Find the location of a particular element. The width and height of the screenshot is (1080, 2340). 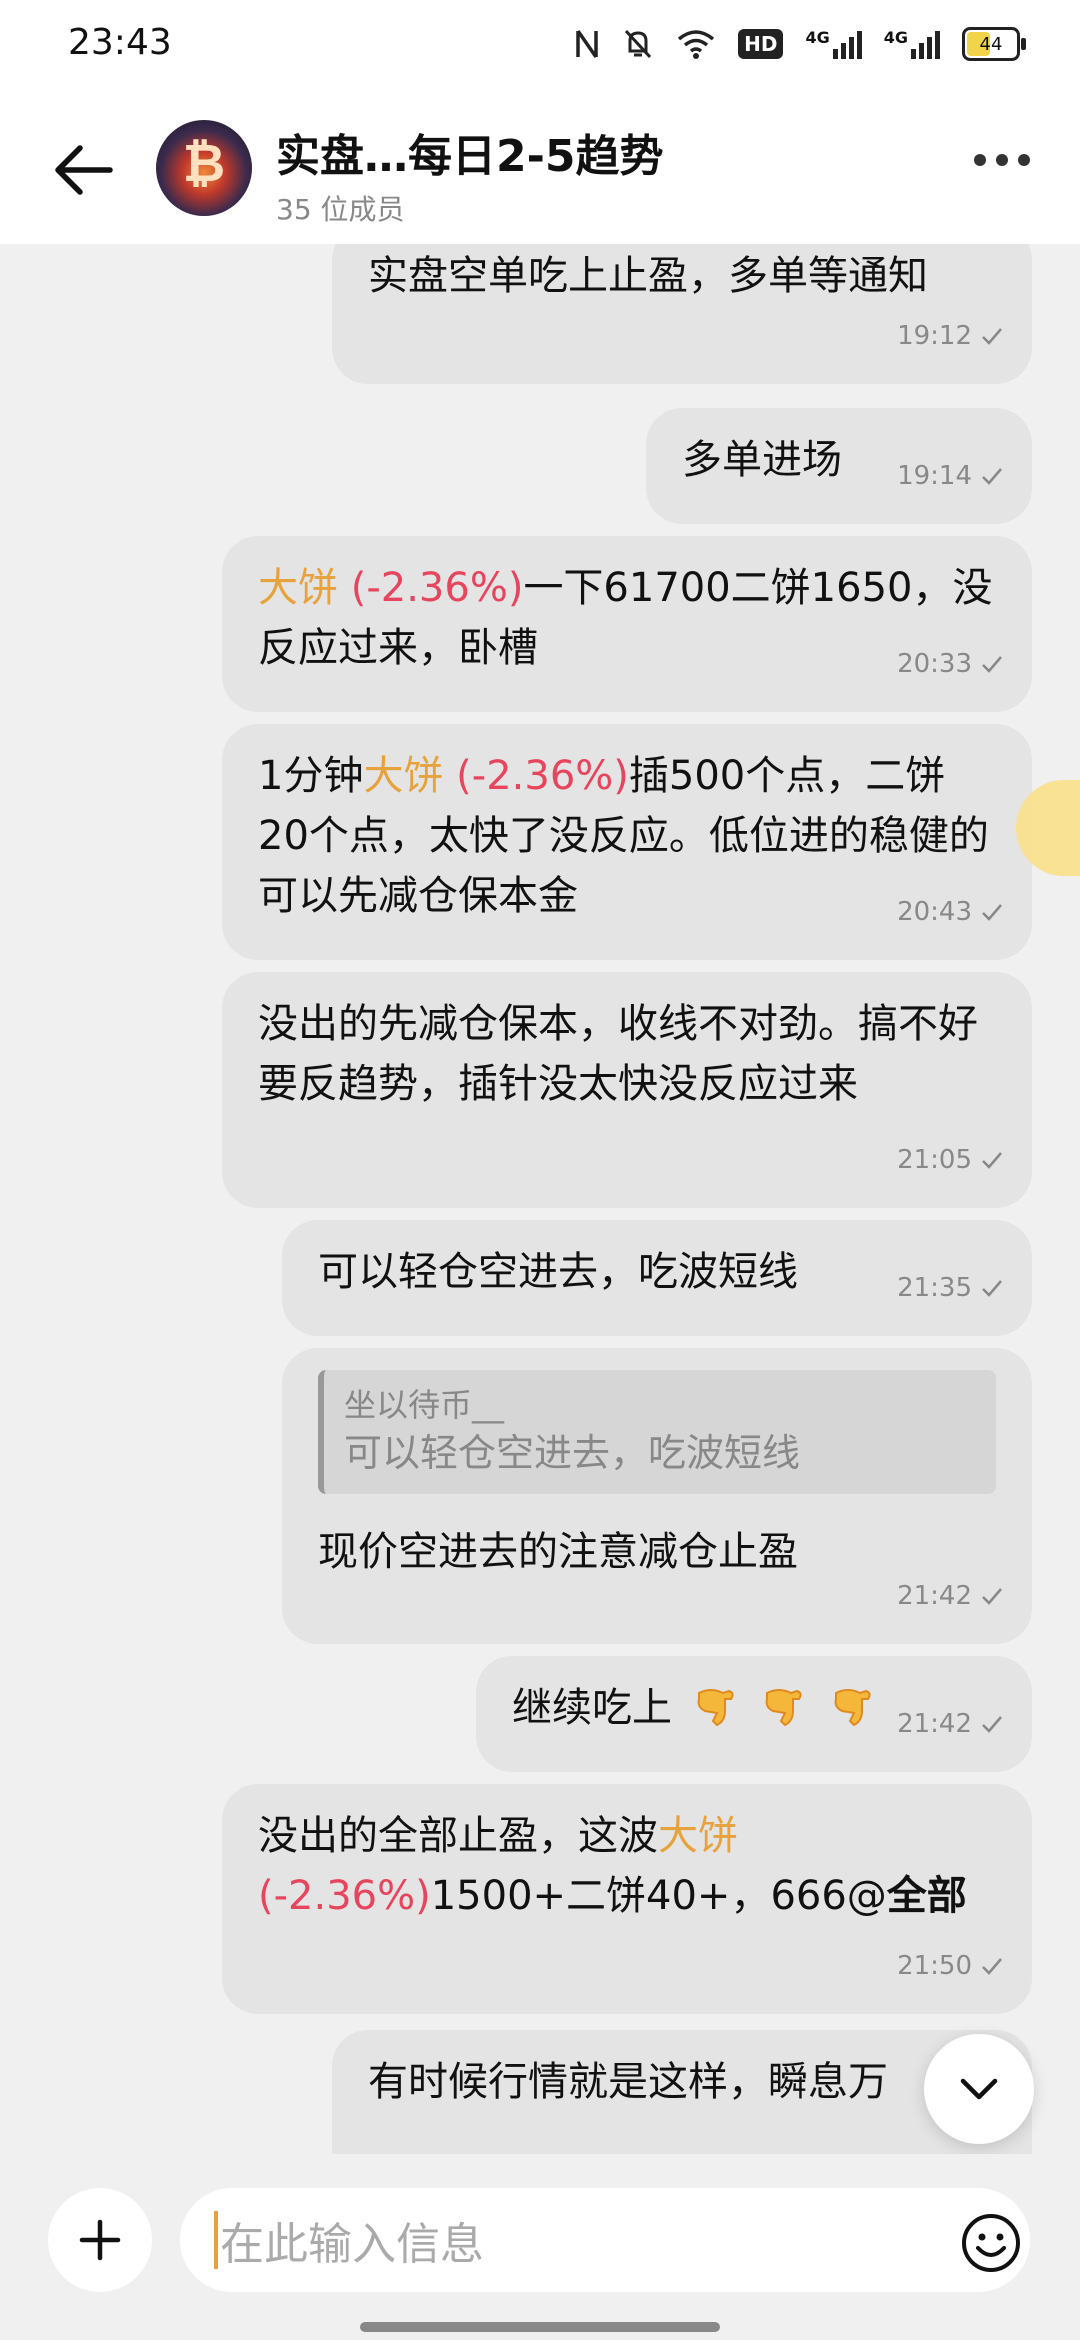

message-input: 在此输入信息 is located at coordinates (605, 2240).